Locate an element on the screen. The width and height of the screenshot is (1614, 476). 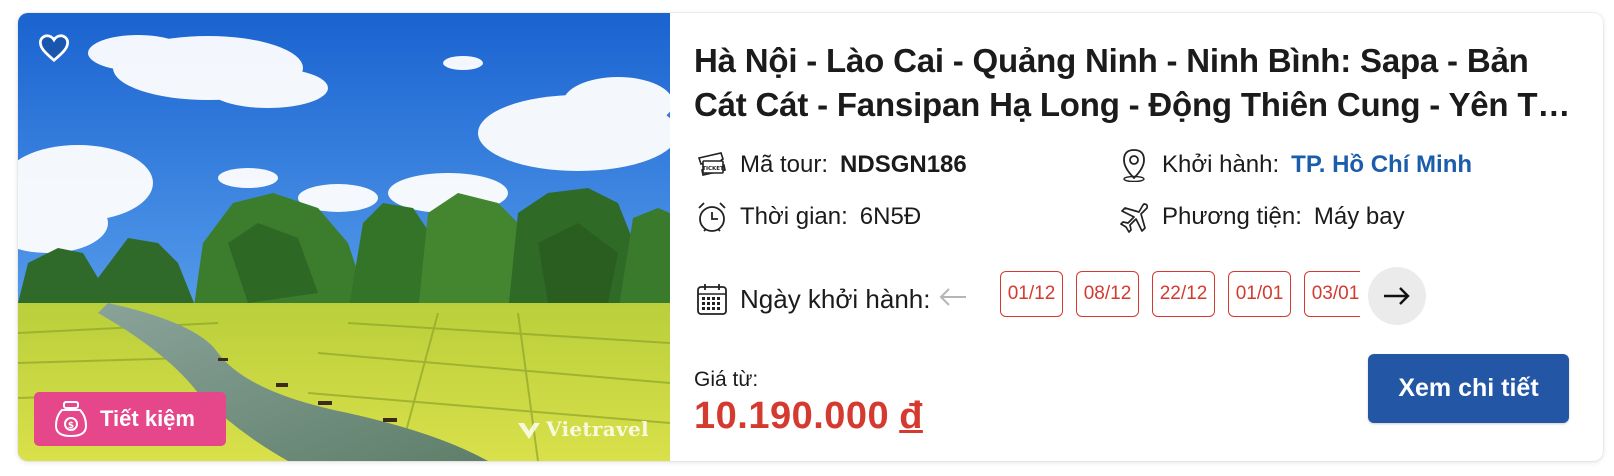
calendar-icon is located at coordinates (712, 299).